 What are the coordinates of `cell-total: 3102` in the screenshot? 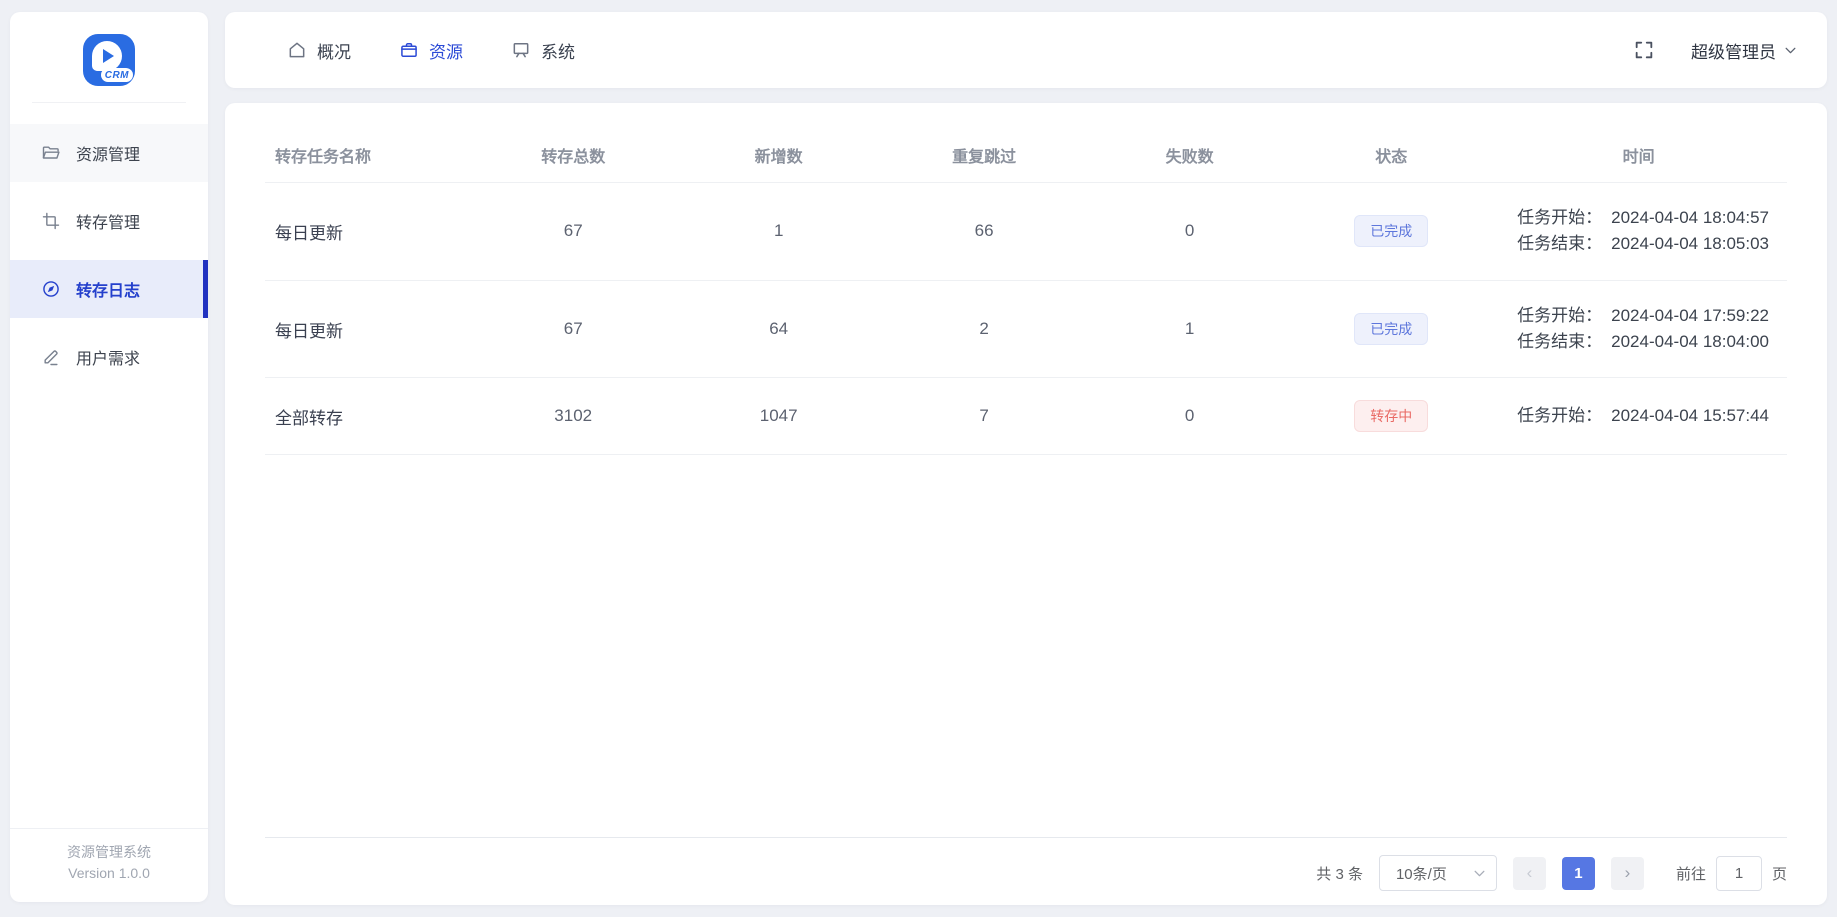 It's located at (573, 416).